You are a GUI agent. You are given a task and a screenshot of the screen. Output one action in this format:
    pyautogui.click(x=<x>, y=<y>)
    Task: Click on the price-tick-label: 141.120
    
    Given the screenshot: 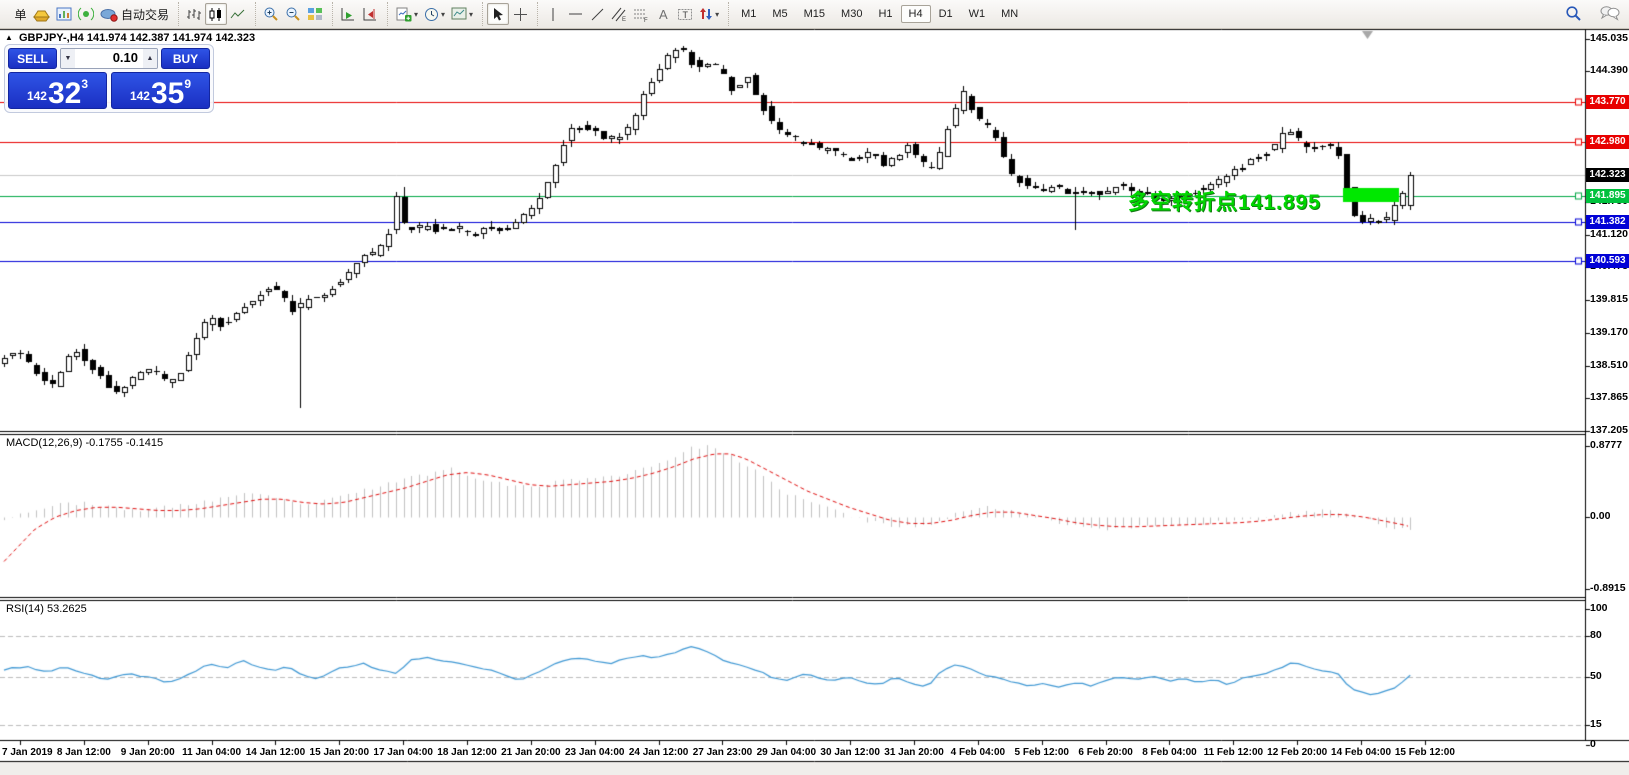 What is the action you would take?
    pyautogui.click(x=1609, y=234)
    